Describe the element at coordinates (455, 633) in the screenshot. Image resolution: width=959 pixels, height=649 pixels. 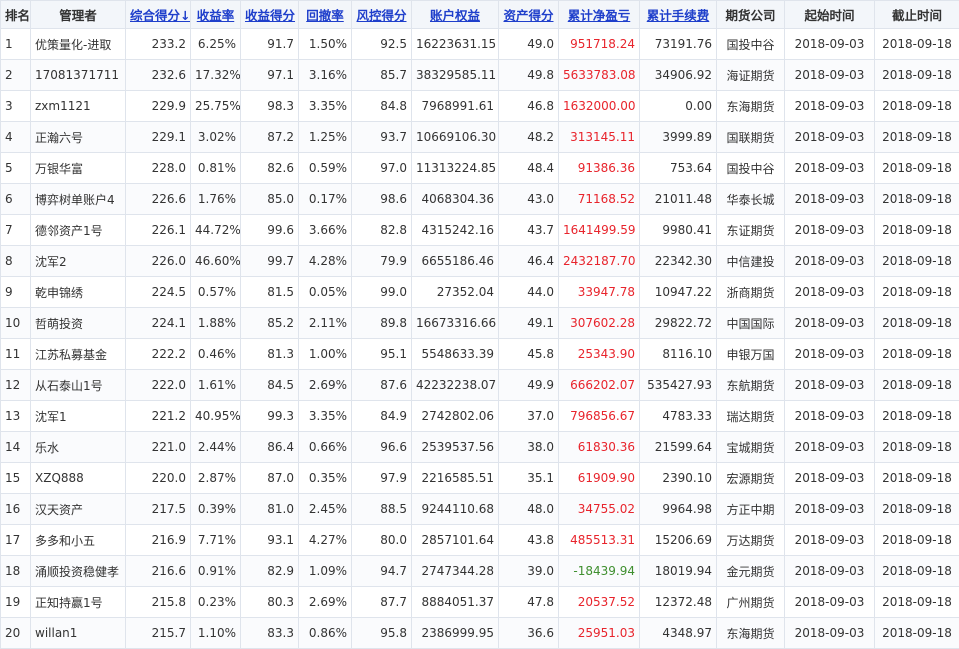
I see `equity-cell: 2386999.95` at that location.